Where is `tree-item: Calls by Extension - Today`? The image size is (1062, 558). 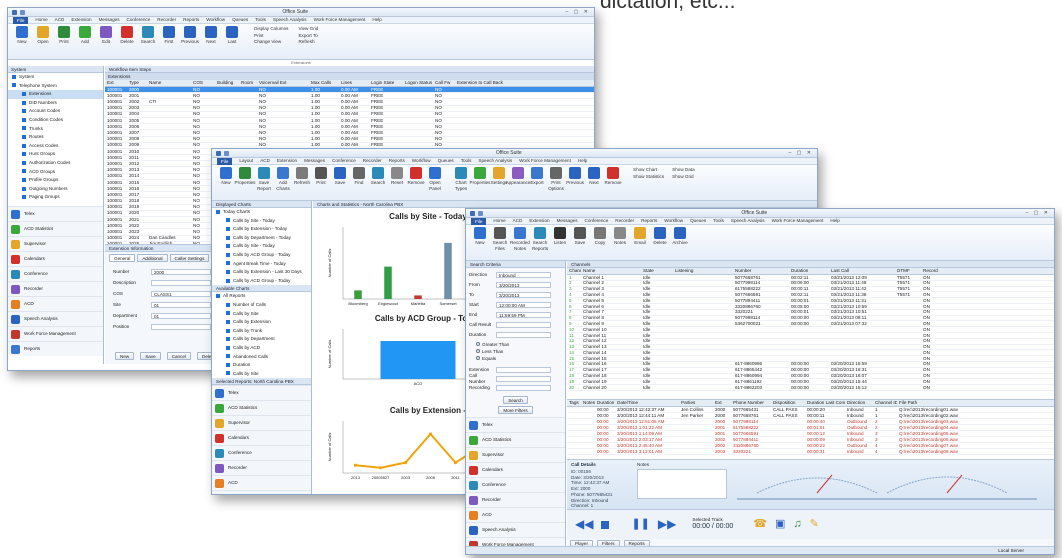 tree-item: Calls by Extension - Today is located at coordinates (261, 229).